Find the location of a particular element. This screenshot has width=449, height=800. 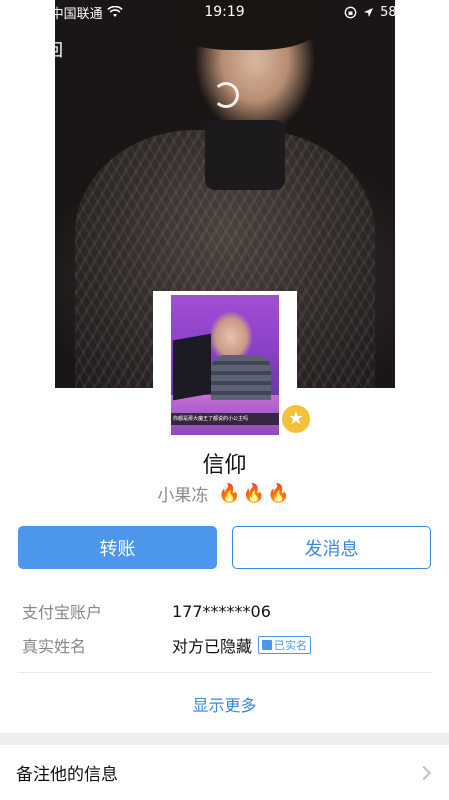

show-more-link: 显示更多 is located at coordinates (224, 704).